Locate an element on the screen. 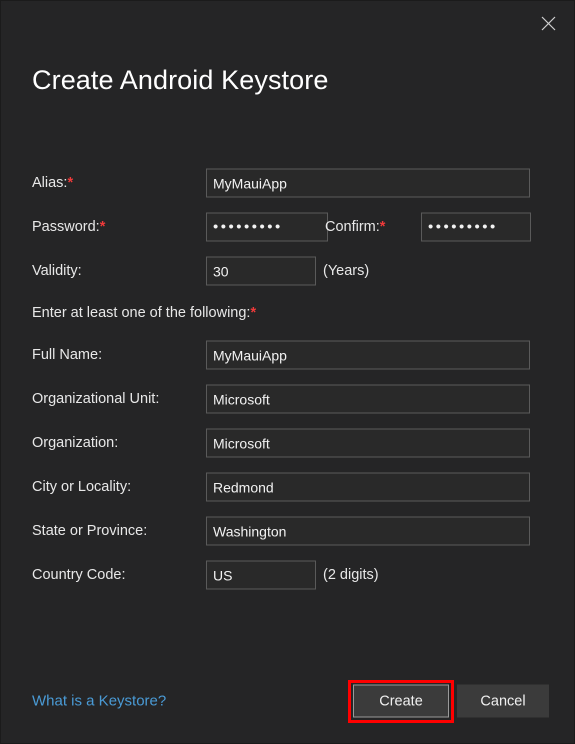 Image resolution: width=575 pixels, height=744 pixels. form-row-organizational-unit: Organizational Unit: is located at coordinates (287, 399).